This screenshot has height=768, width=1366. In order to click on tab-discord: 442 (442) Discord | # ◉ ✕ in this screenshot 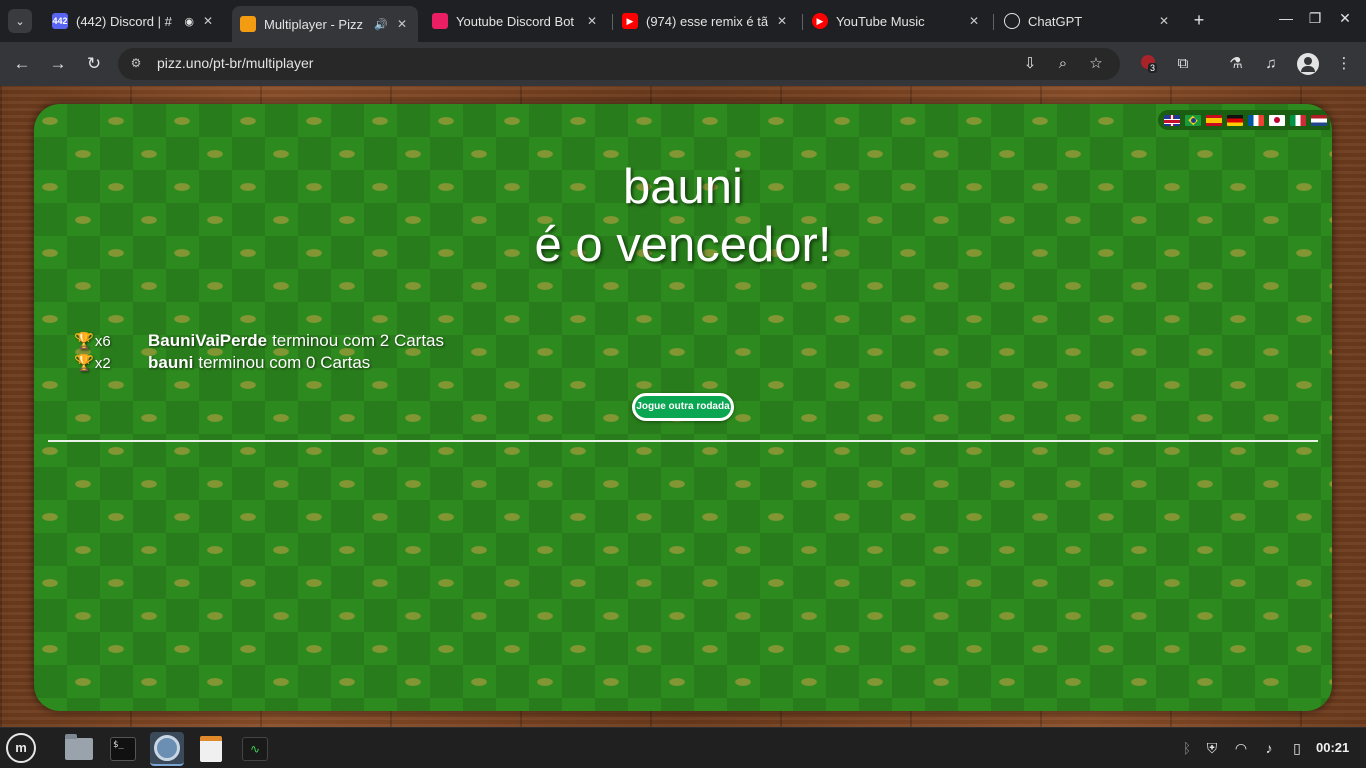, I will do `click(134, 21)`.